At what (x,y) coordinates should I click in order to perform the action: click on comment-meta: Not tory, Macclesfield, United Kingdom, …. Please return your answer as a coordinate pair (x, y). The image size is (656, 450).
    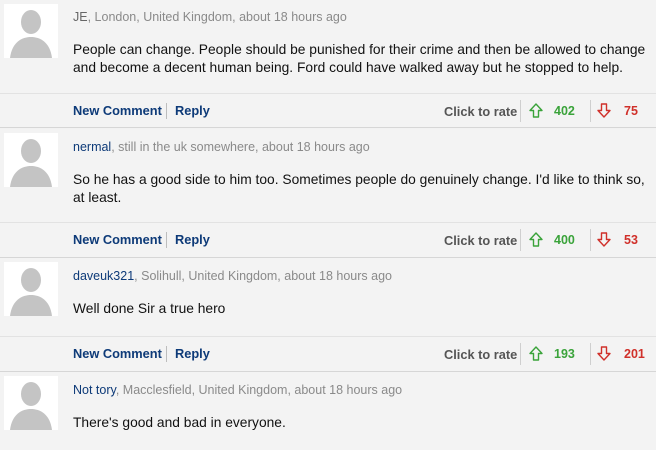
    Looking at the image, I should click on (237, 390).